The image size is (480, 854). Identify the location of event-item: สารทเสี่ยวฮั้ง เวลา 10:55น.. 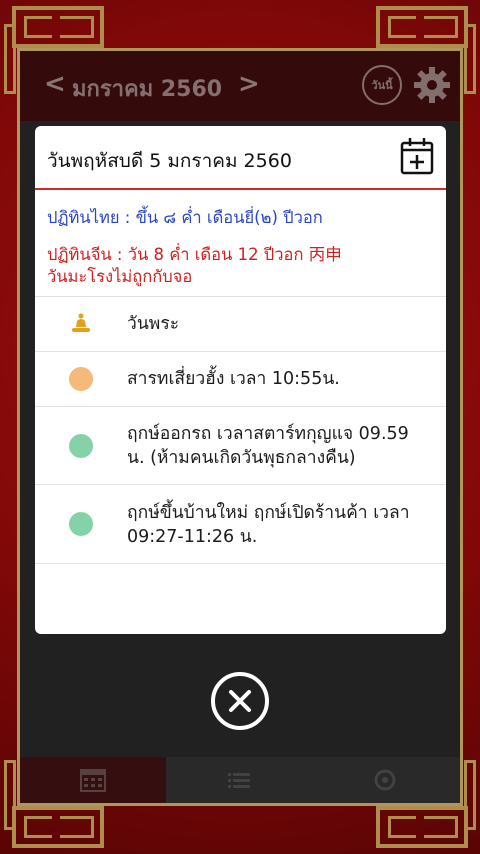
(240, 379).